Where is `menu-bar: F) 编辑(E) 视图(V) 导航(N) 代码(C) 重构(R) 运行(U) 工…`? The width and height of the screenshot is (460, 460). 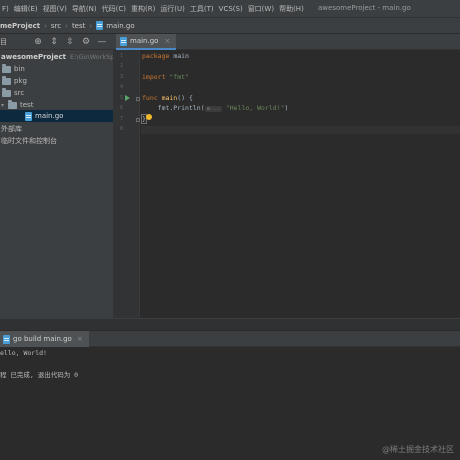 menu-bar: F) 编辑(E) 视图(V) 导航(N) 代码(C) 重构(R) 运行(U) 工… is located at coordinates (230, 8).